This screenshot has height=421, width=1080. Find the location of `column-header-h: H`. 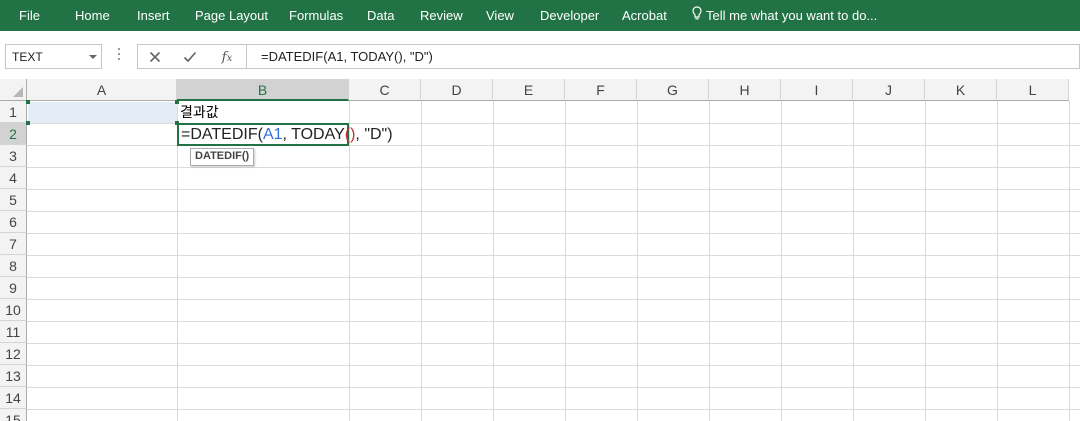

column-header-h: H is located at coordinates (745, 90).